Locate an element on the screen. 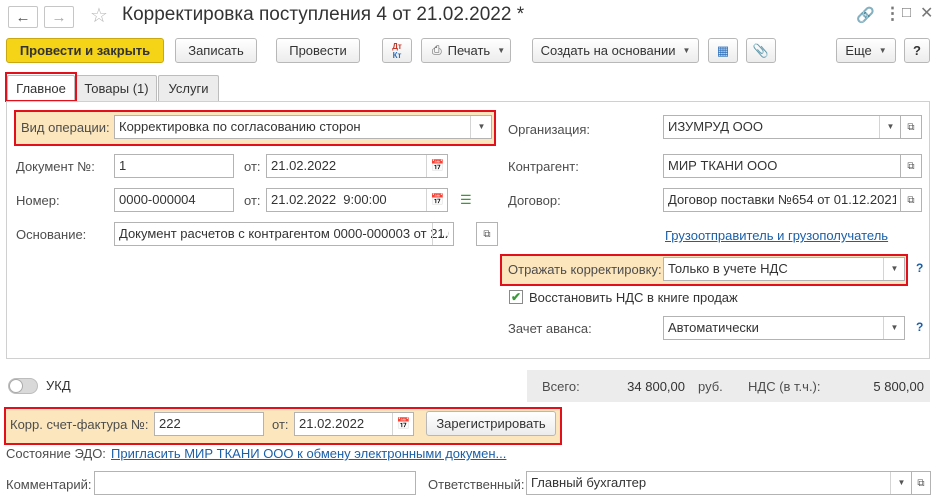 This screenshot has height=502, width=936. structure-icon: ▦ is located at coordinates (723, 50).